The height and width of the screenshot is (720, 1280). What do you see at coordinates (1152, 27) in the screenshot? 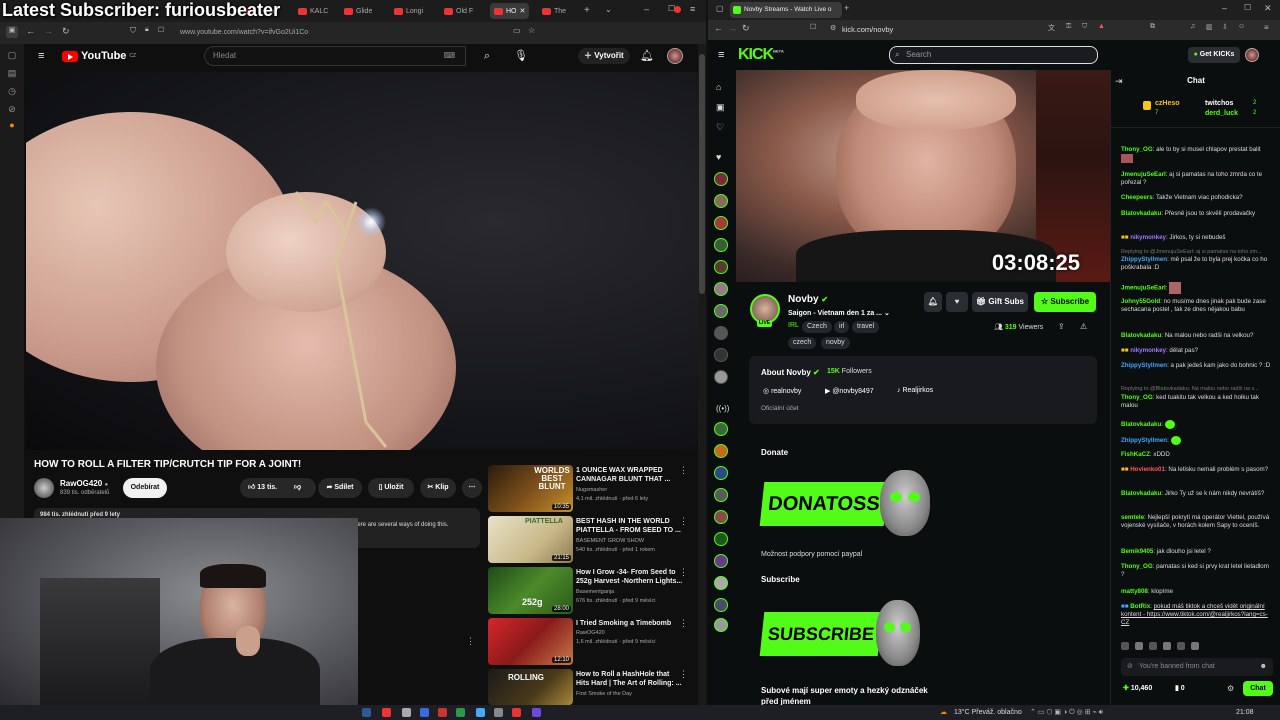
I see `extensions-icon: ⧉` at bounding box center [1152, 27].